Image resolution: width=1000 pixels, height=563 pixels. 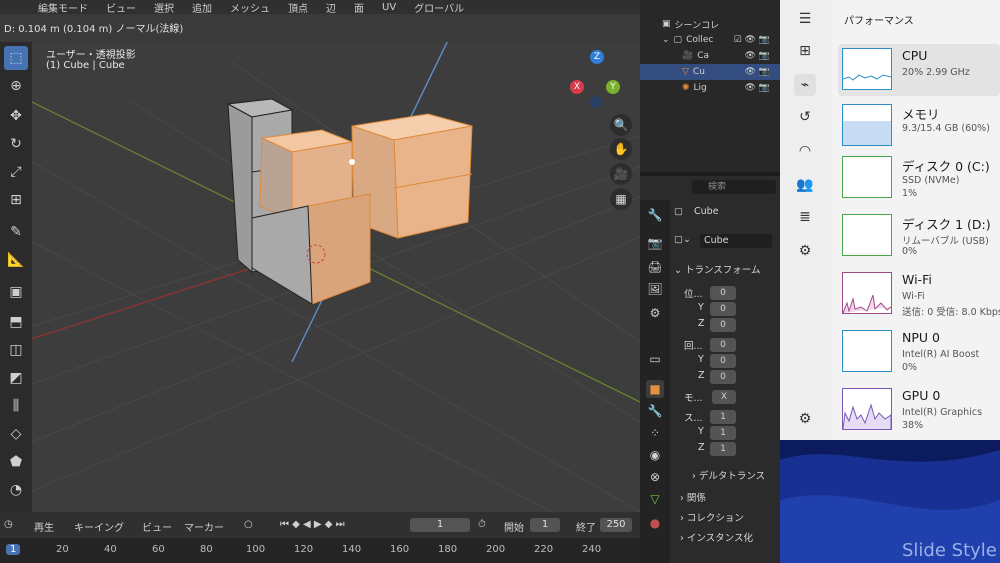 I want to click on particles-tab-icon: ⁘, so click(x=655, y=433).